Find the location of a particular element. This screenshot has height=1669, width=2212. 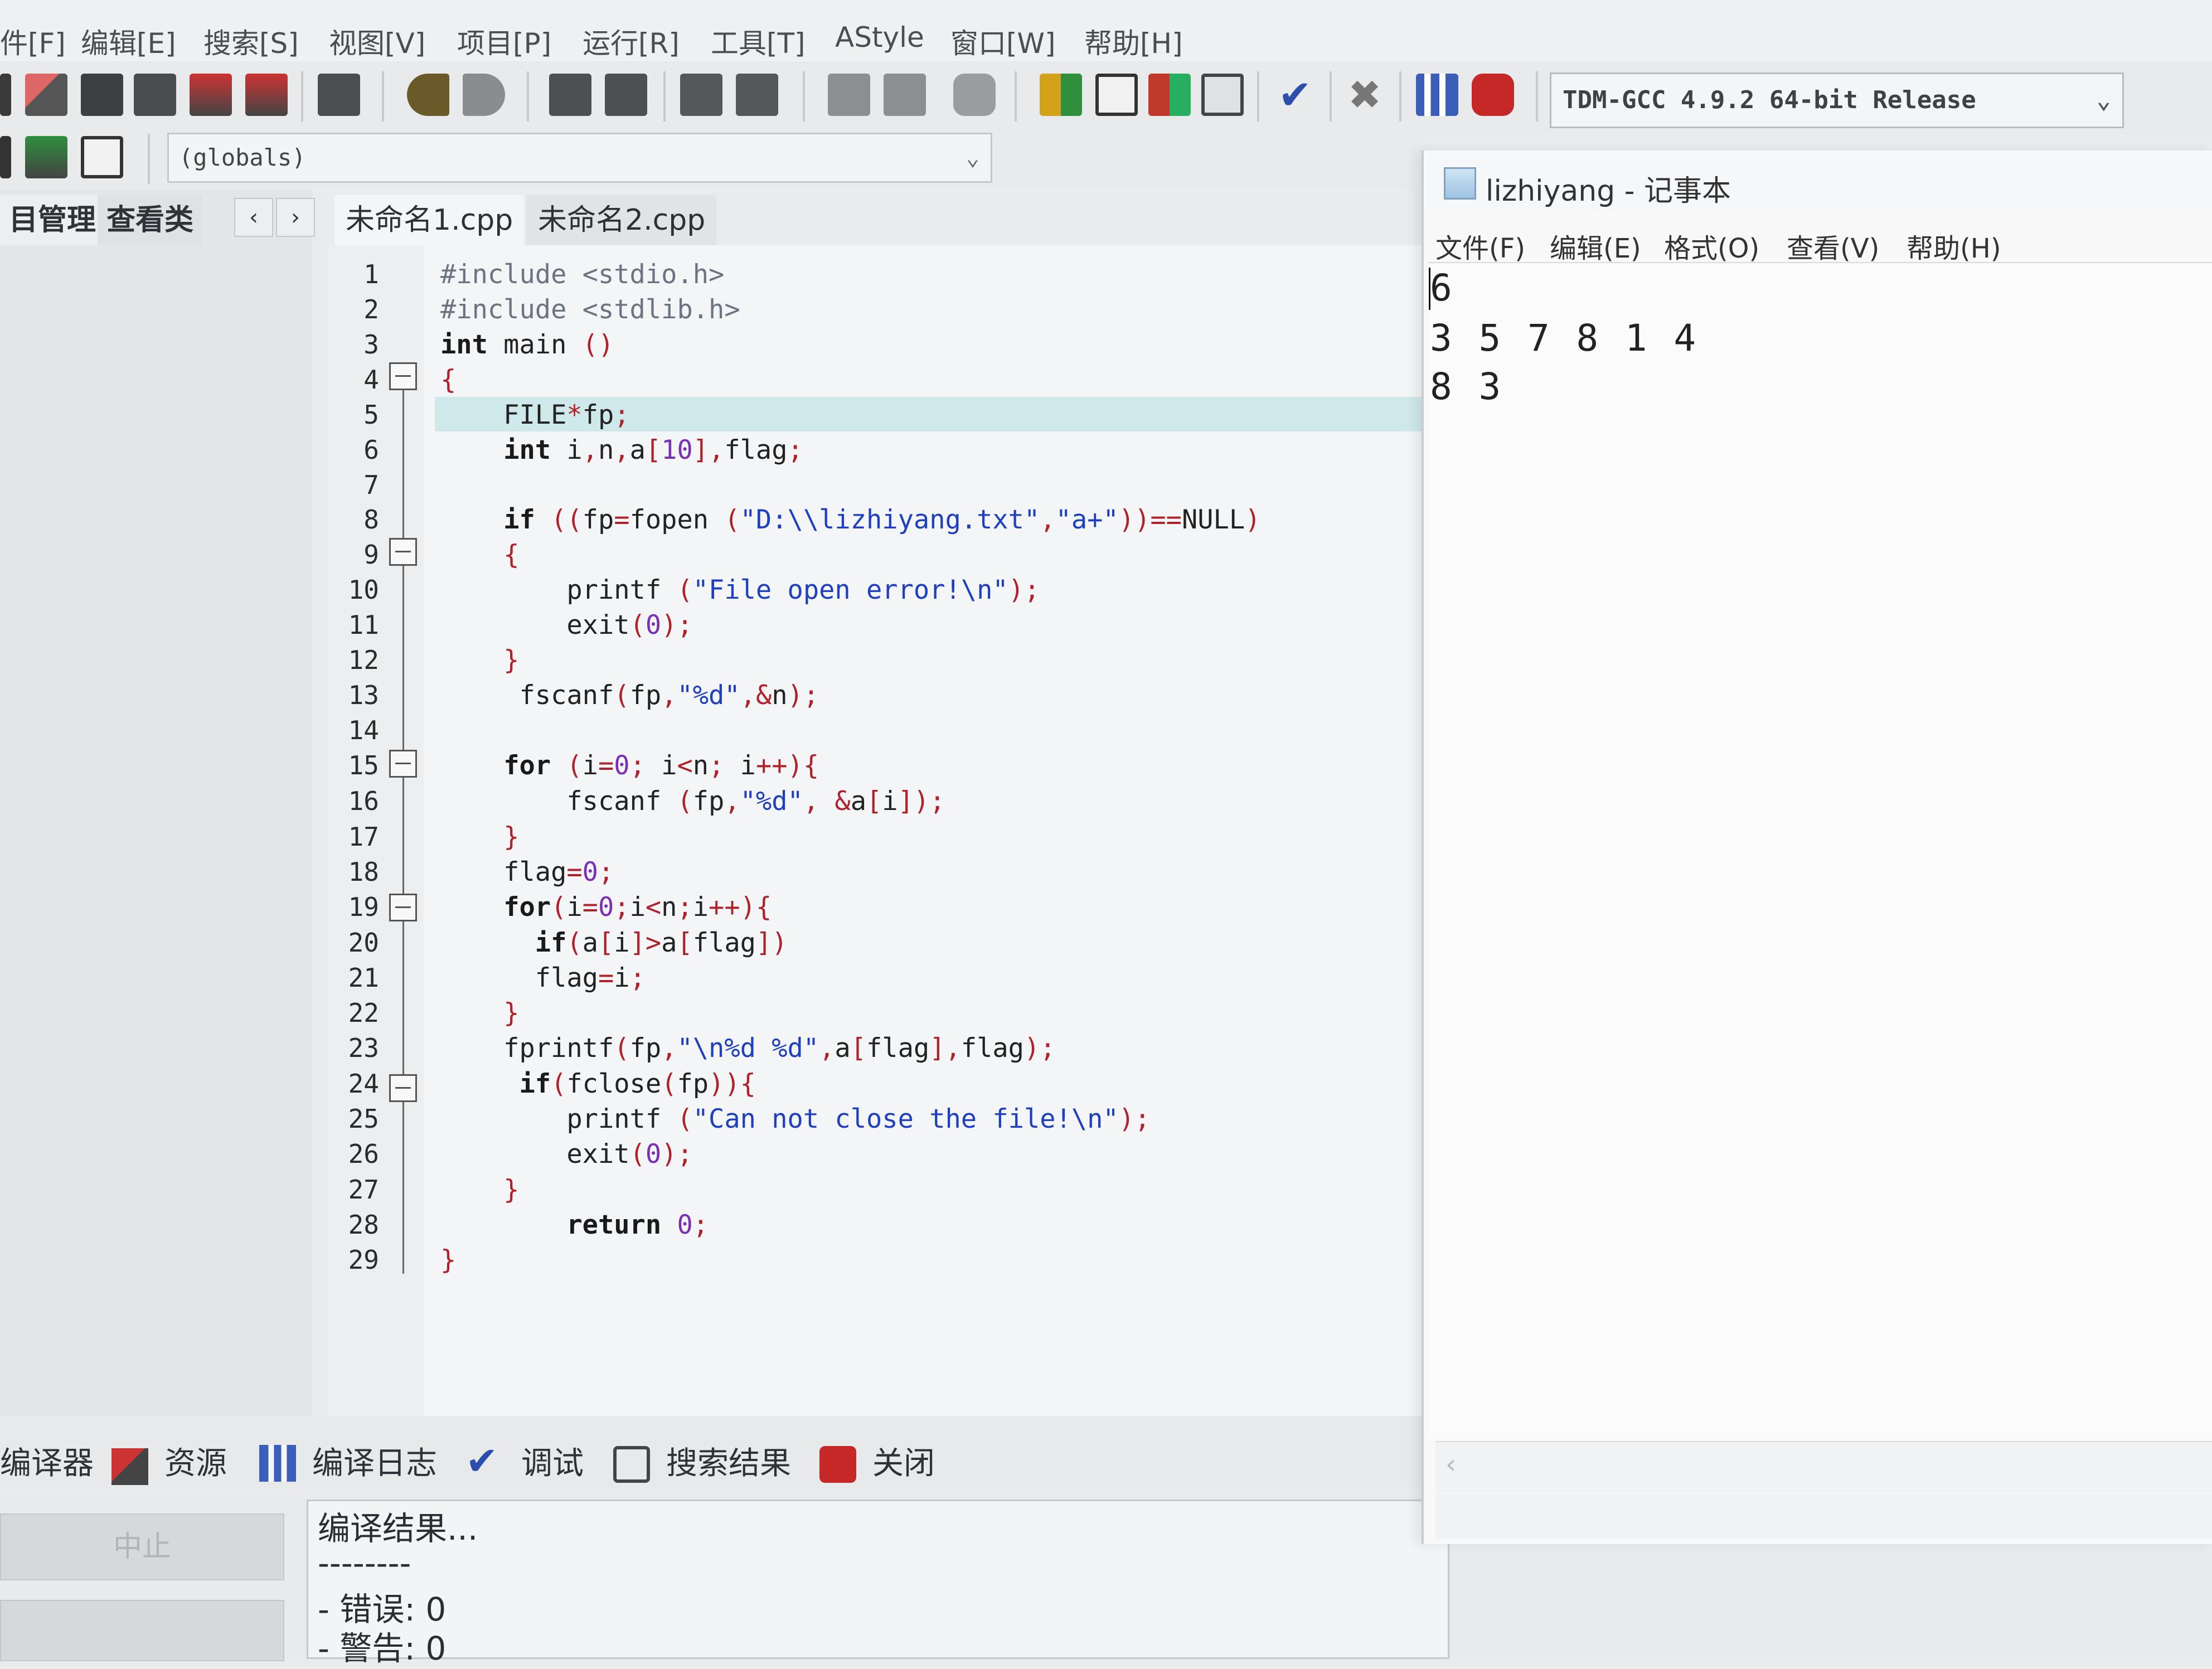

line-number: 22 is located at coordinates (363, 1013).